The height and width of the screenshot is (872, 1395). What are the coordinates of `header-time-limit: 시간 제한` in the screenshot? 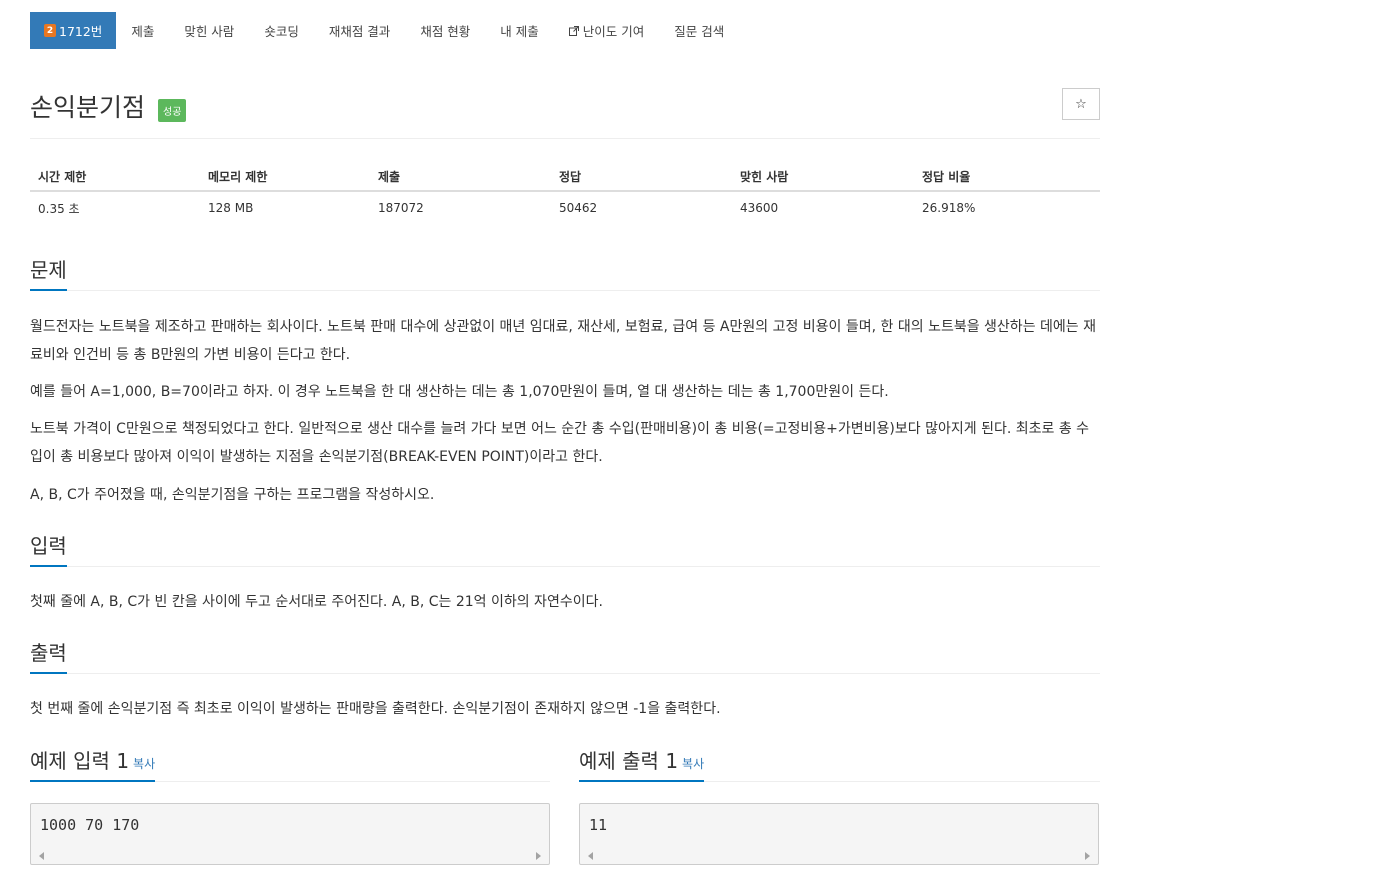 It's located at (115, 177).